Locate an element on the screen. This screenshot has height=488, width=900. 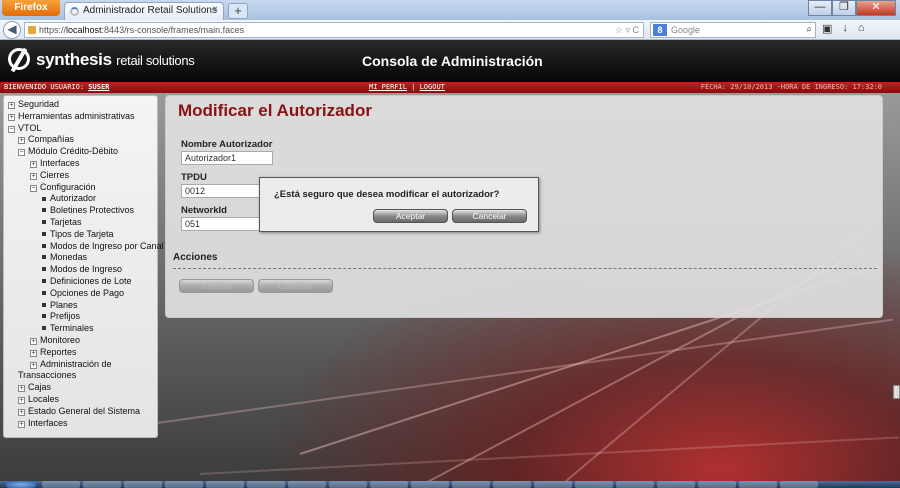
tree-item: Prefijos is located at coordinates (80, 317).